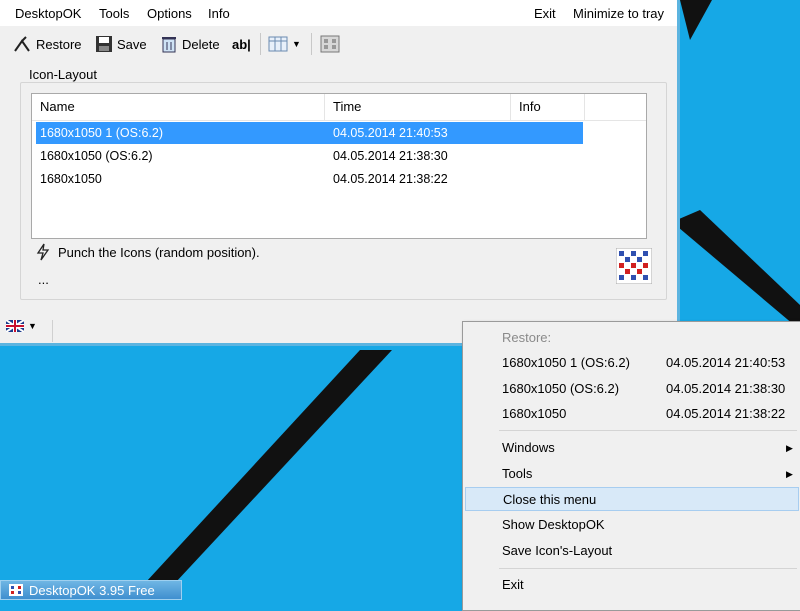 The image size is (800, 611). What do you see at coordinates (132, 44) in the screenshot?
I see `save-label: Save` at bounding box center [132, 44].